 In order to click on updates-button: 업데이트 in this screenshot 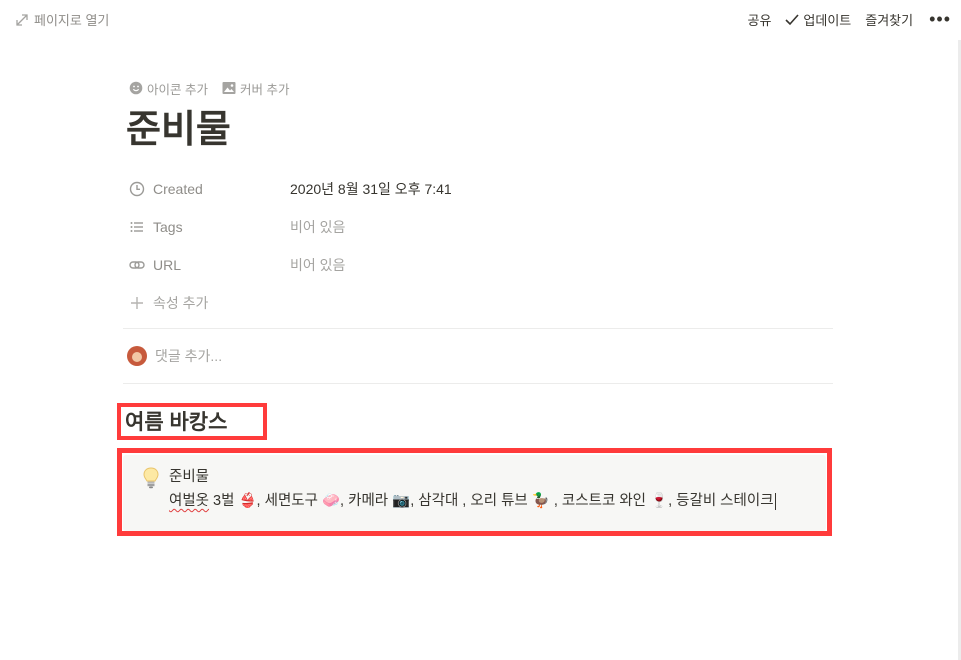, I will do `click(818, 19)`.